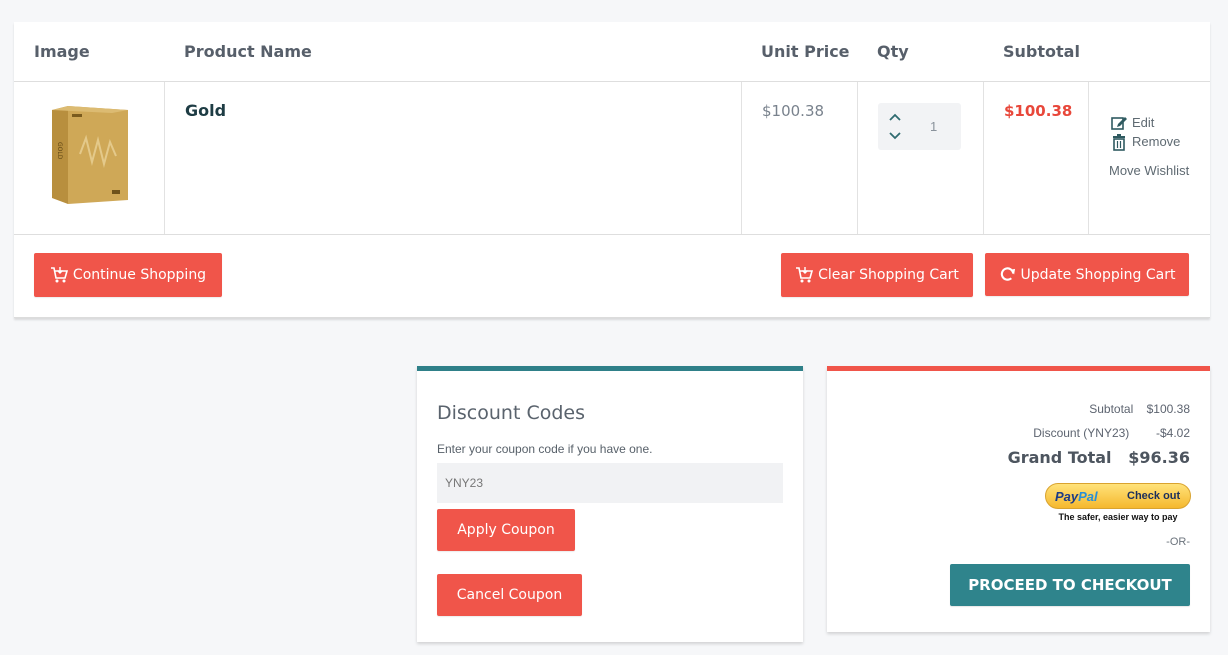 The image size is (1228, 655). I want to click on paypal-logo-pal: Pal, so click(1088, 496).